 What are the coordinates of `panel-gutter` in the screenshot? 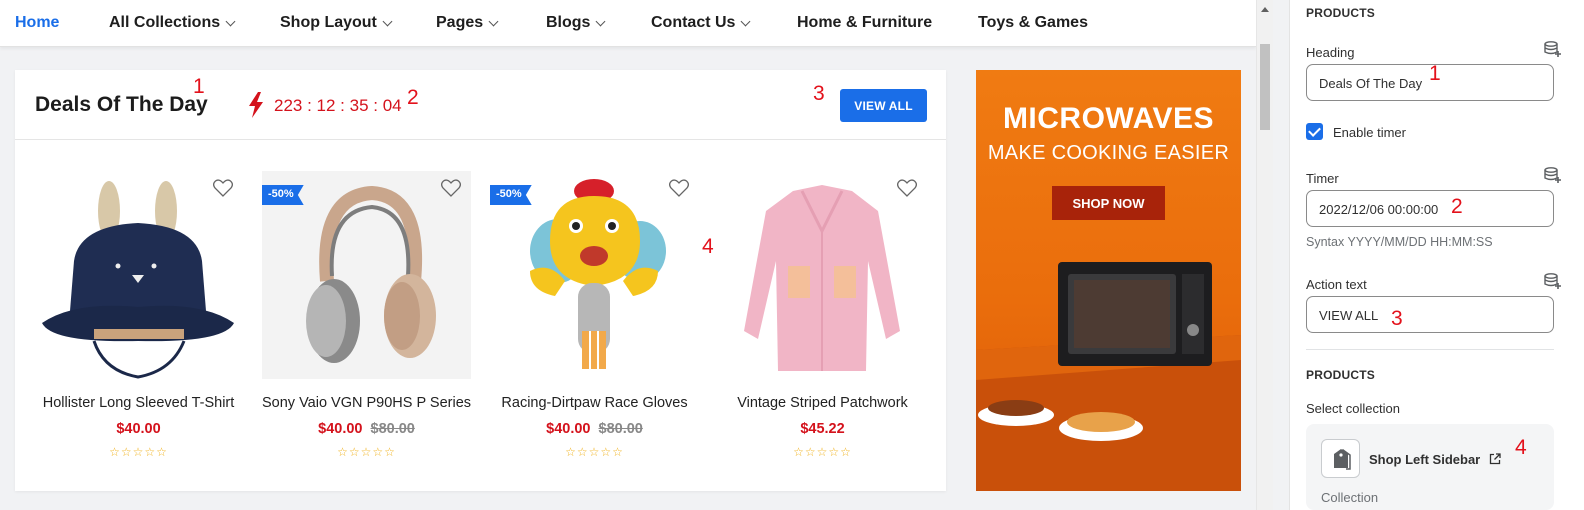 It's located at (1281, 255).